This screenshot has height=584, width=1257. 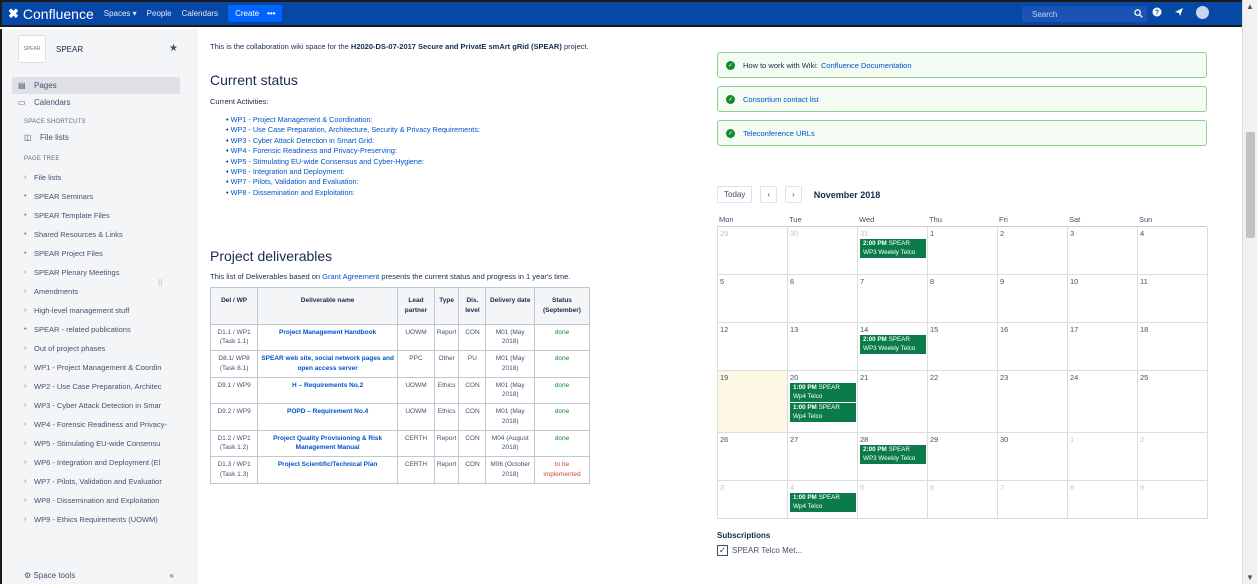 What do you see at coordinates (99, 575) in the screenshot?
I see `space-tools-button: ⚙ Space tools «` at bounding box center [99, 575].